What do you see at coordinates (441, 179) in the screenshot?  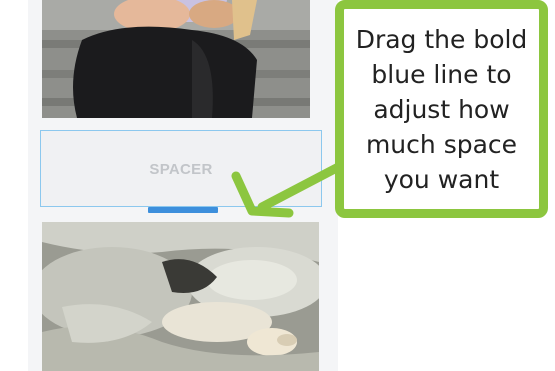 I see `callout-line: you want` at bounding box center [441, 179].